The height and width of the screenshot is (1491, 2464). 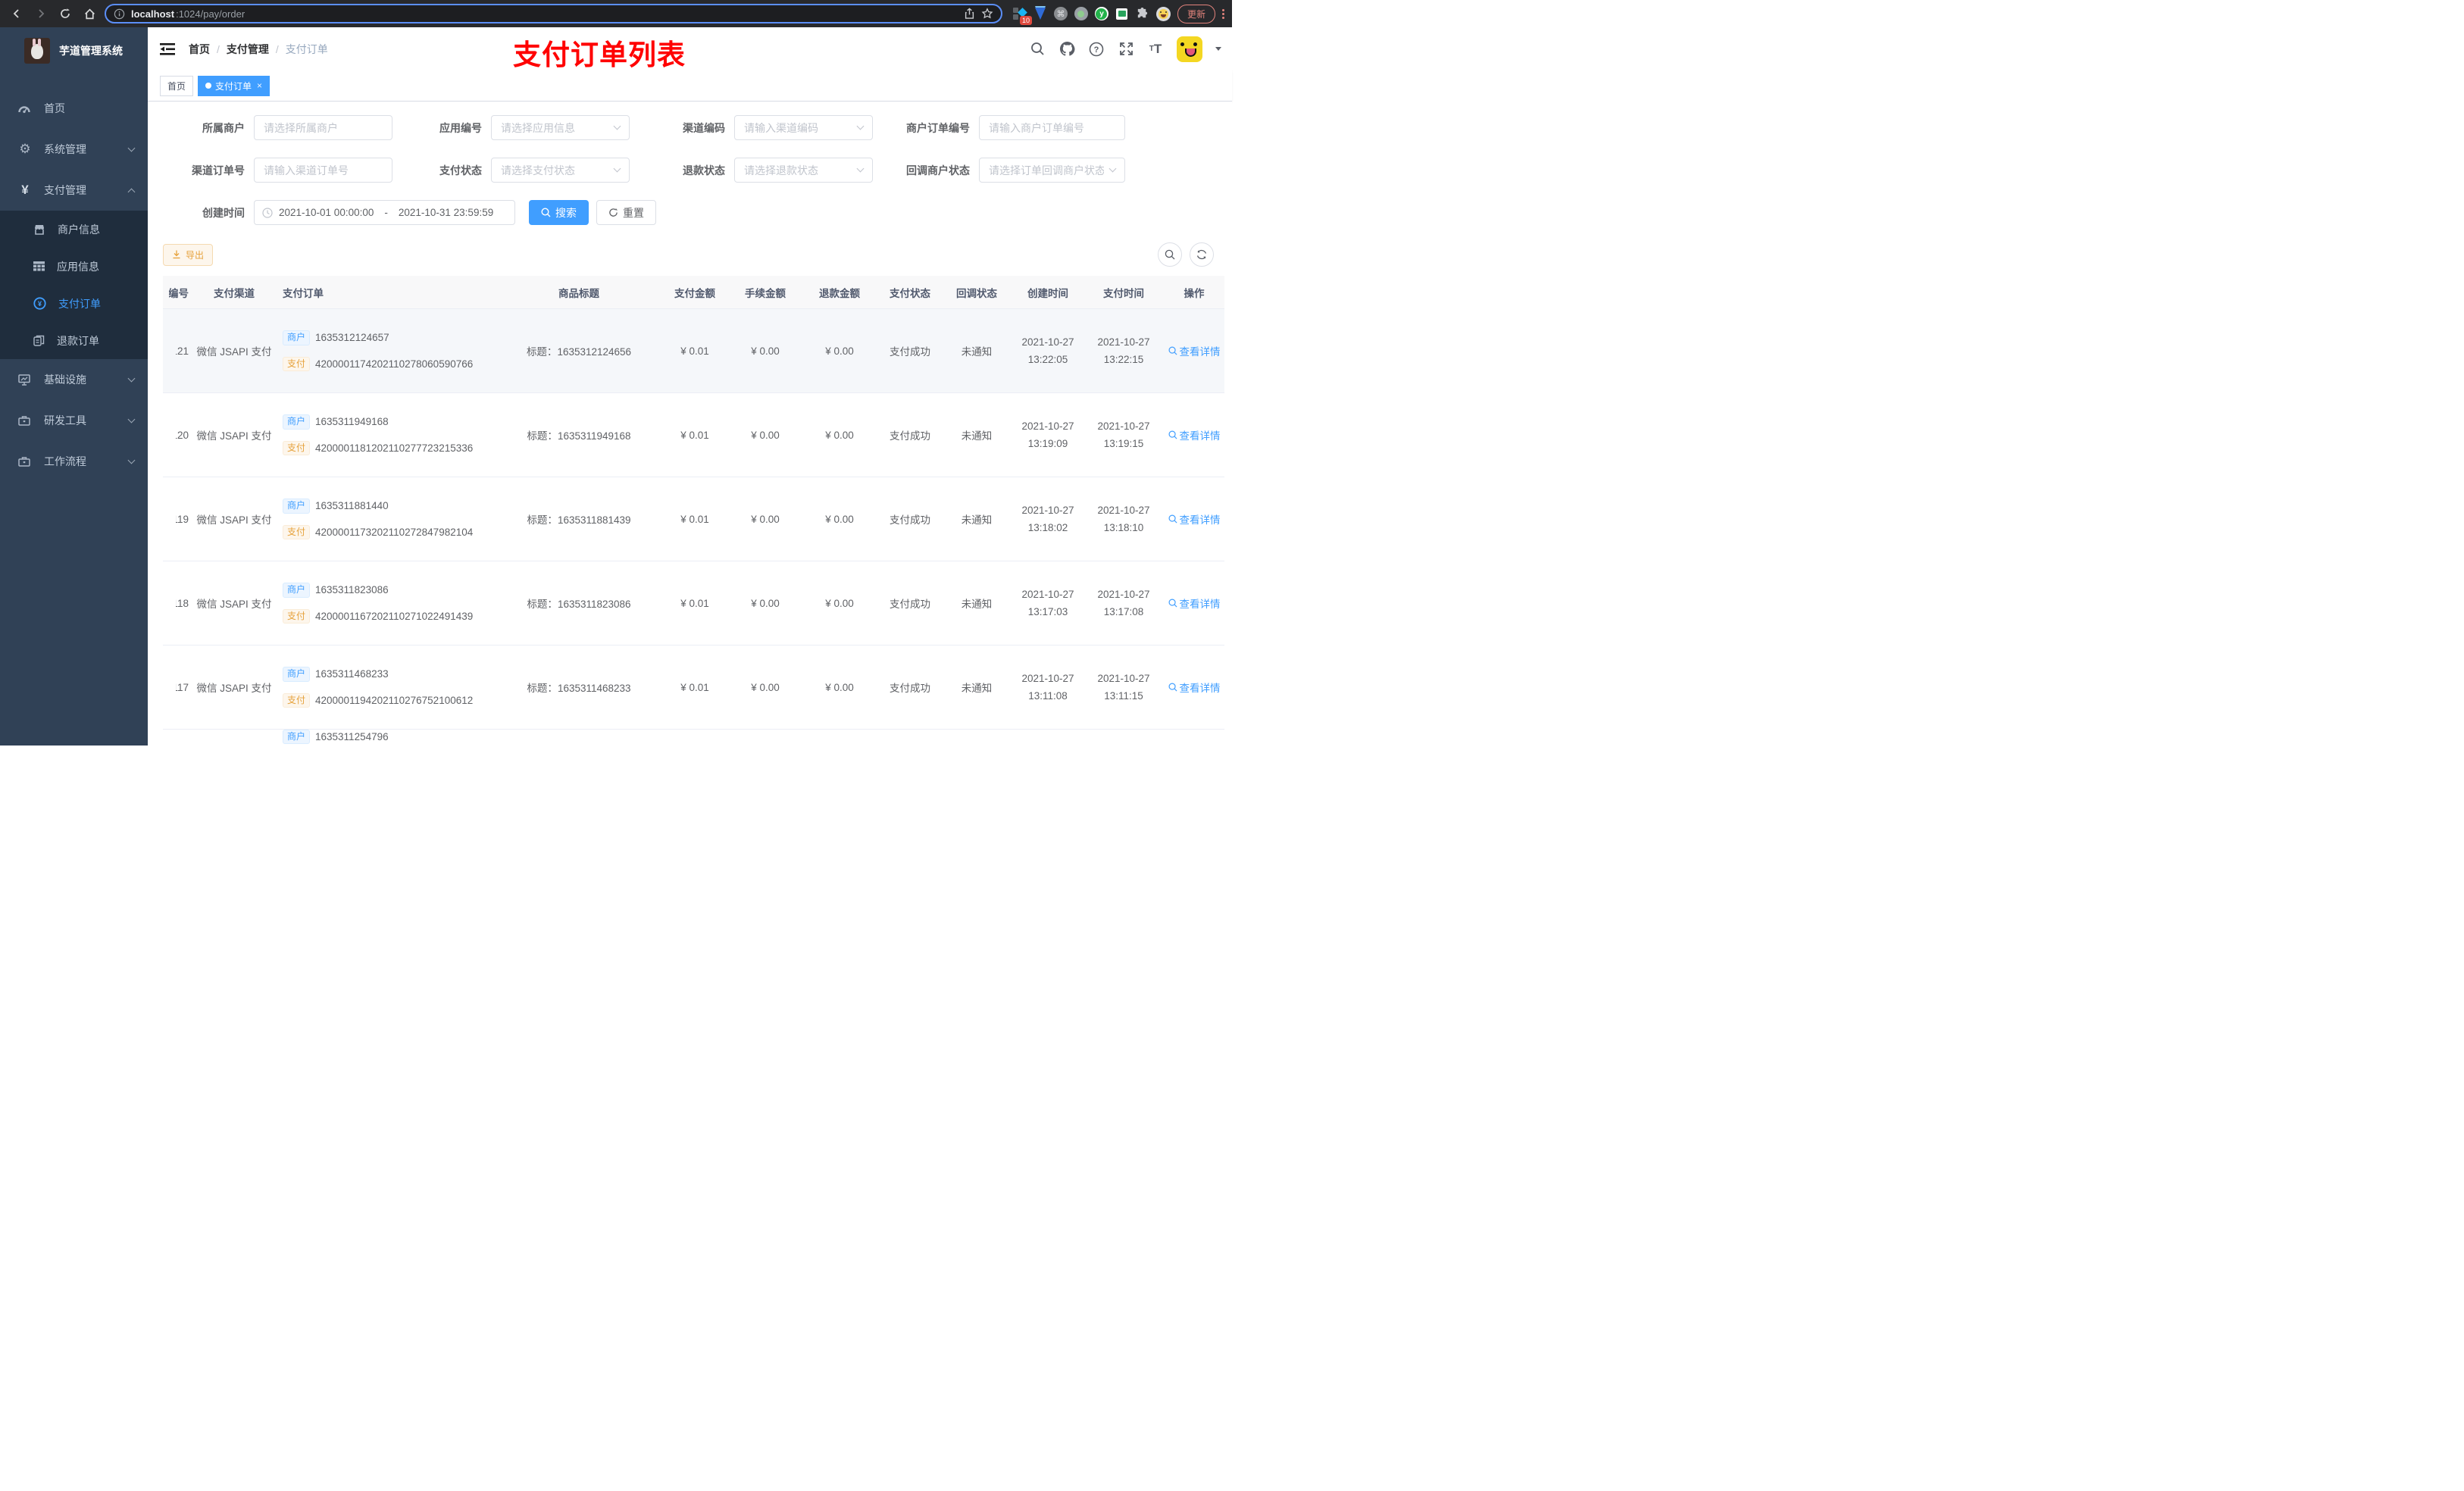 What do you see at coordinates (74, 420) in the screenshot?
I see `sidebar-item-dev-tools: 研发工具` at bounding box center [74, 420].